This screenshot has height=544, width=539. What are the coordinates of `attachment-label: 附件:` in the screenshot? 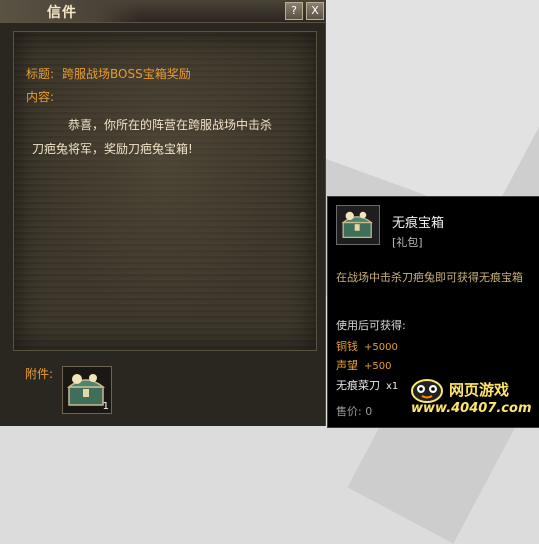 It's located at (39, 374).